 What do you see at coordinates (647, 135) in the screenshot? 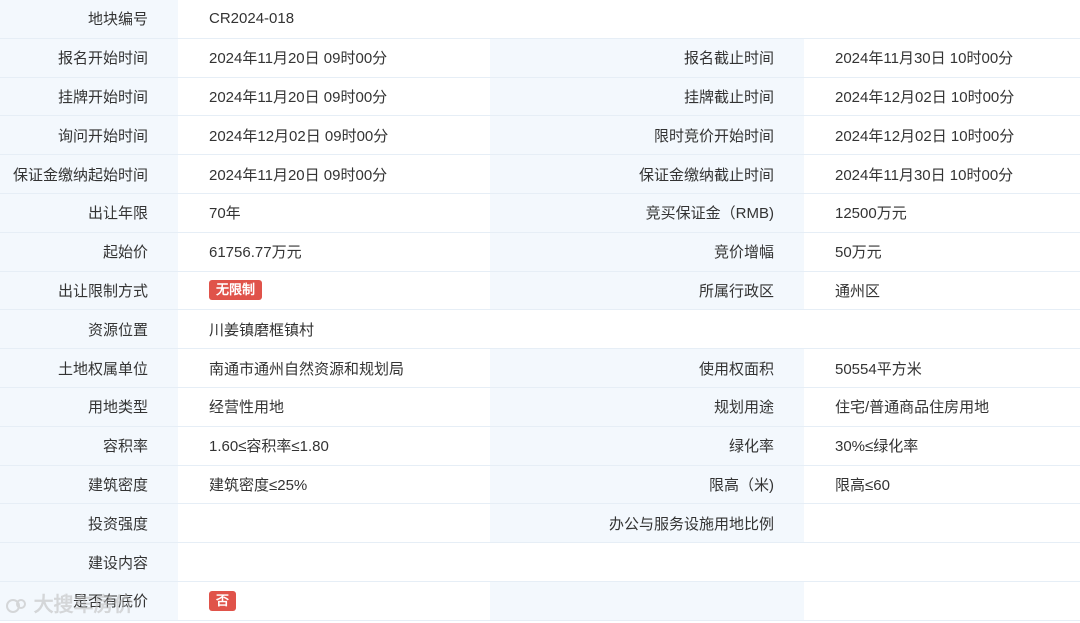
I see `row-label: 限时竞价开始时间` at bounding box center [647, 135].